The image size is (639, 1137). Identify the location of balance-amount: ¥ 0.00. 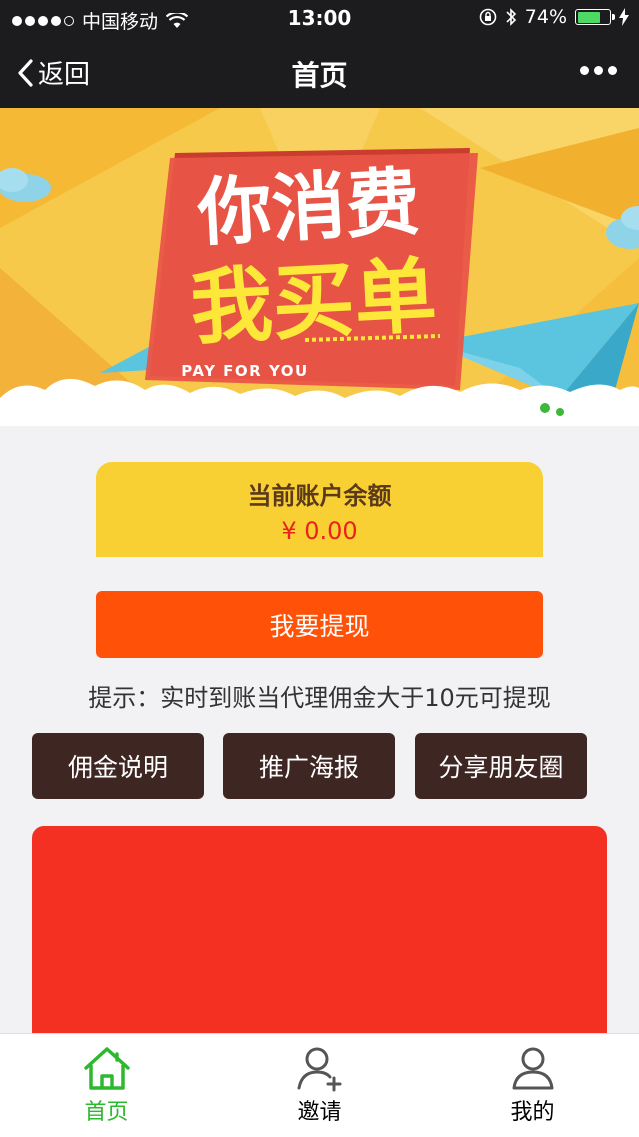
(319, 531).